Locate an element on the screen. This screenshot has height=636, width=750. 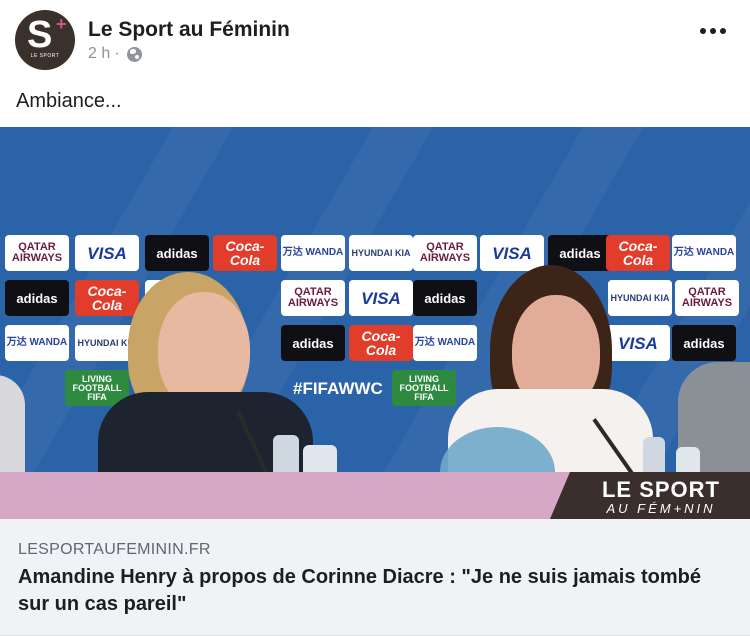
post-meta: 2 h · is located at coordinates (115, 54).